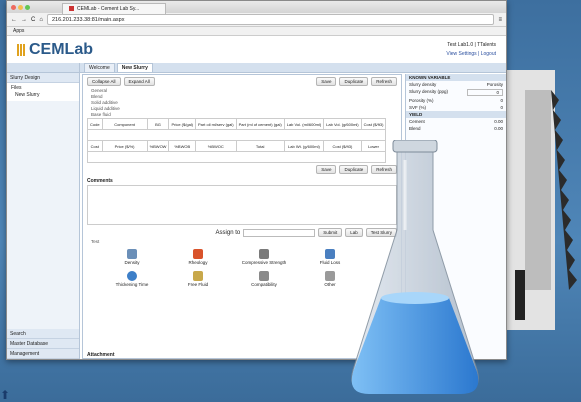  I want to click on sidebar-tree: Files New Slurry, so click(43, 92).